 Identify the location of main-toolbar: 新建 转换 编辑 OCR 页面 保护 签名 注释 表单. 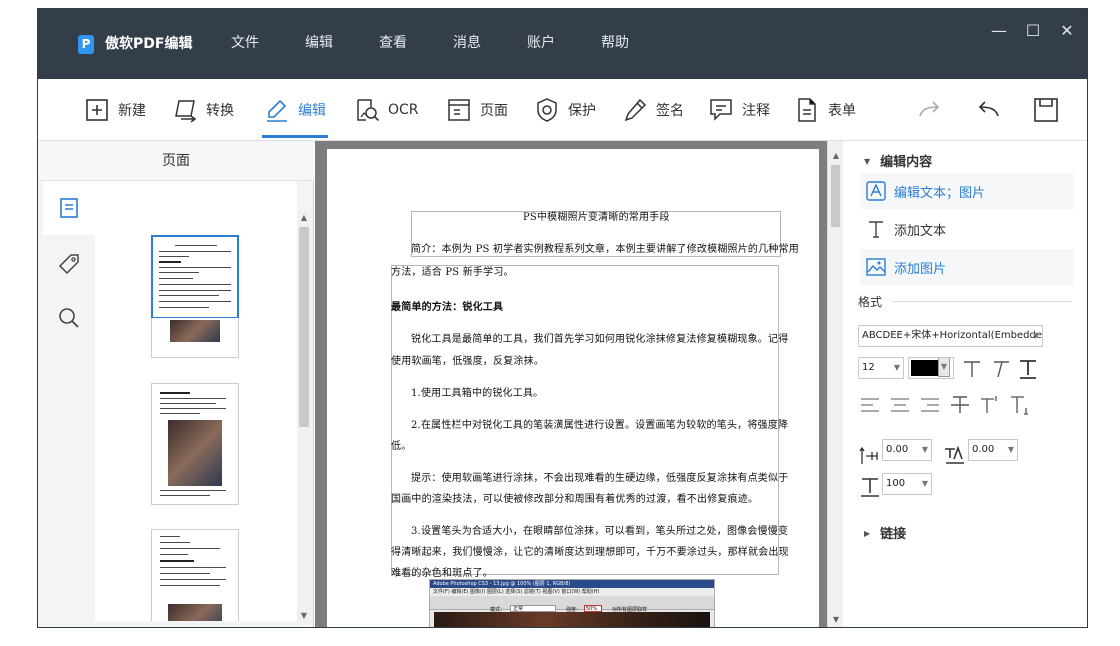
(562, 110).